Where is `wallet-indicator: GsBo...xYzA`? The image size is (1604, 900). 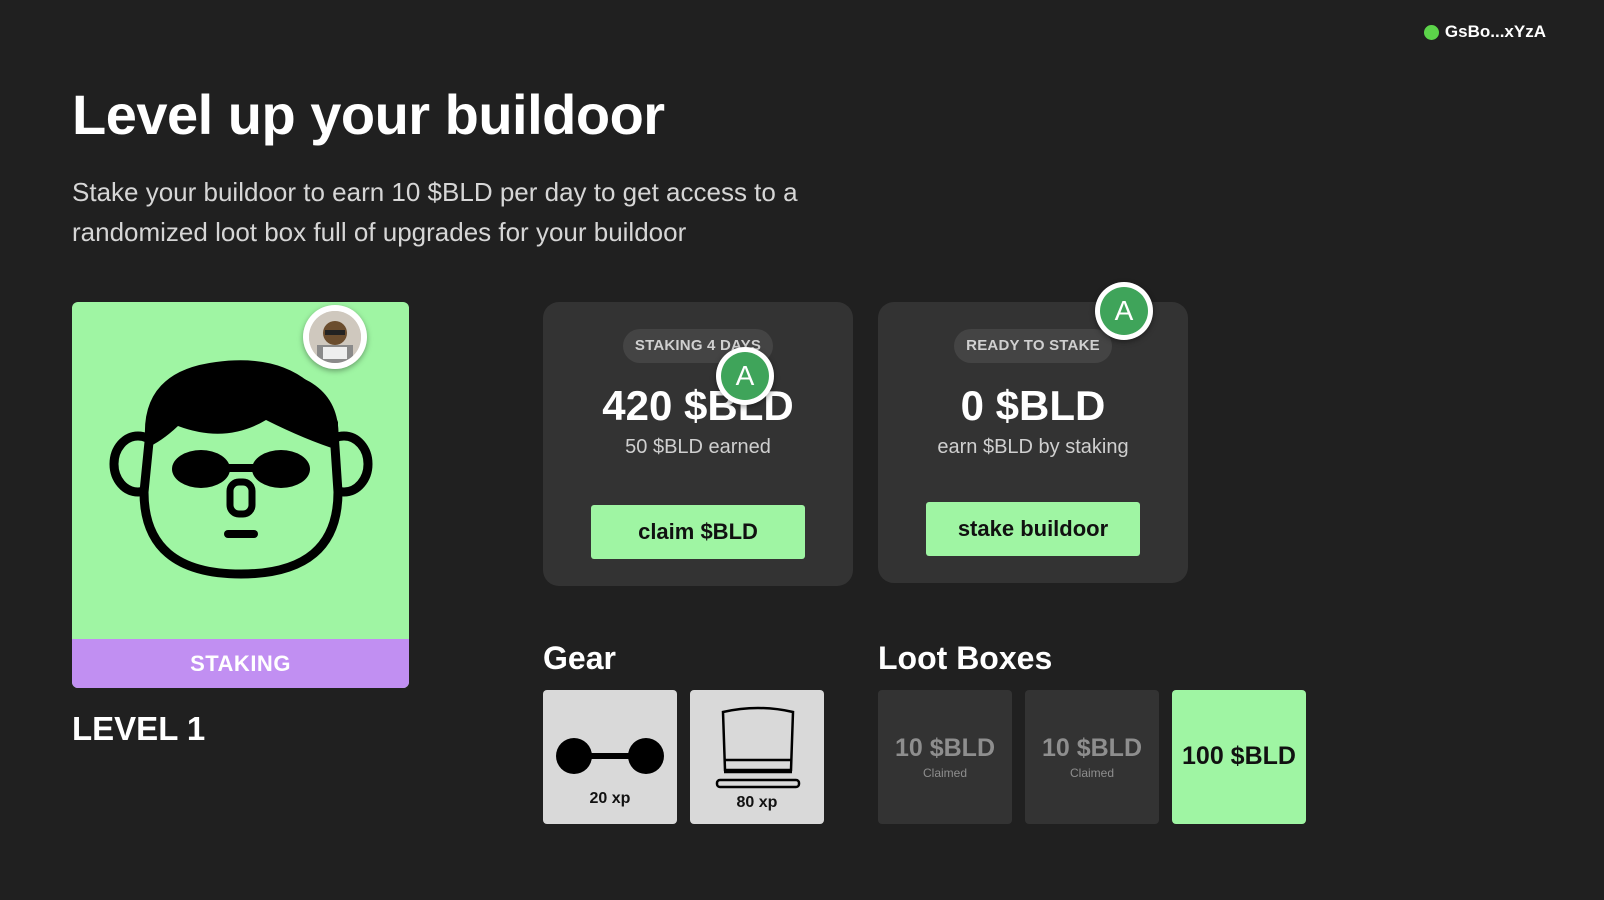
wallet-indicator: GsBo...xYzA is located at coordinates (1484, 32).